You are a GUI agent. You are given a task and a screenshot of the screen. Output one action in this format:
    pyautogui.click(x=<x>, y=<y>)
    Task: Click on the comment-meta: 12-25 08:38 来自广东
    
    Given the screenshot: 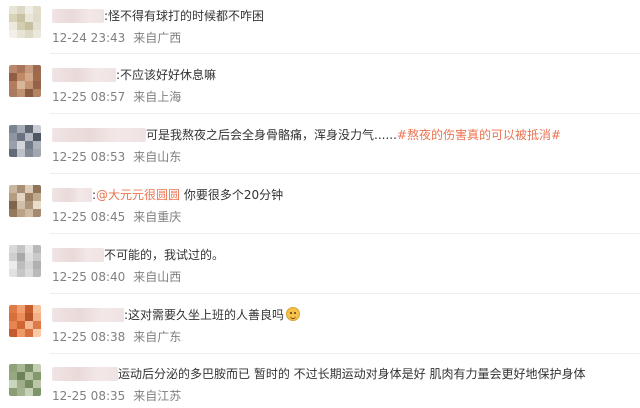 What is the action you would take?
    pyautogui.click(x=116, y=337)
    